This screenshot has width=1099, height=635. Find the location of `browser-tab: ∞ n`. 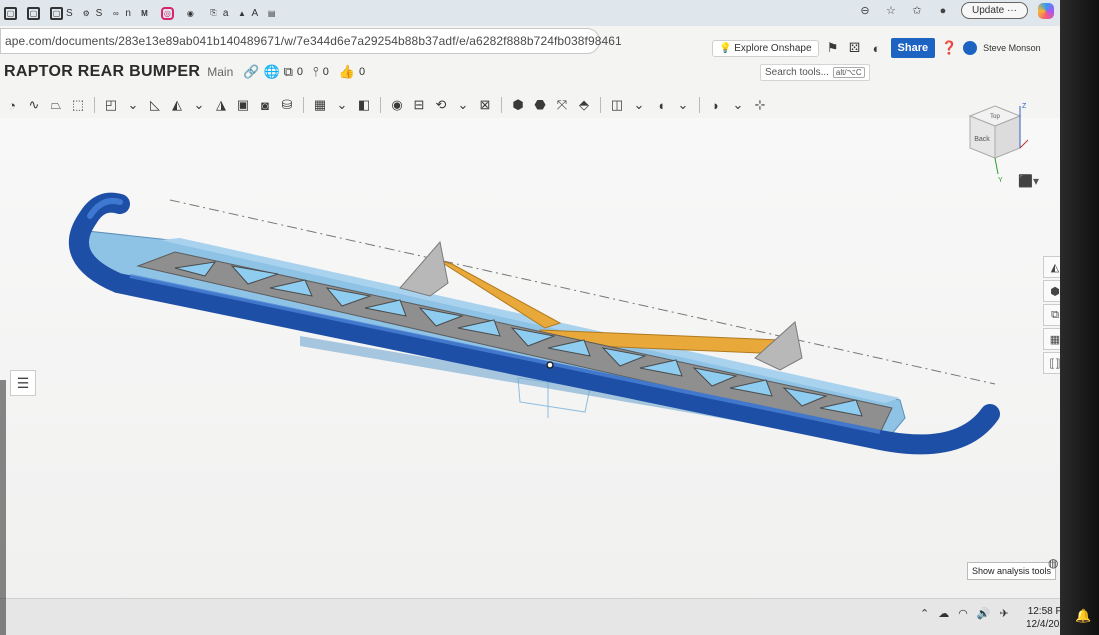

browser-tab: ∞ n is located at coordinates (120, 13).